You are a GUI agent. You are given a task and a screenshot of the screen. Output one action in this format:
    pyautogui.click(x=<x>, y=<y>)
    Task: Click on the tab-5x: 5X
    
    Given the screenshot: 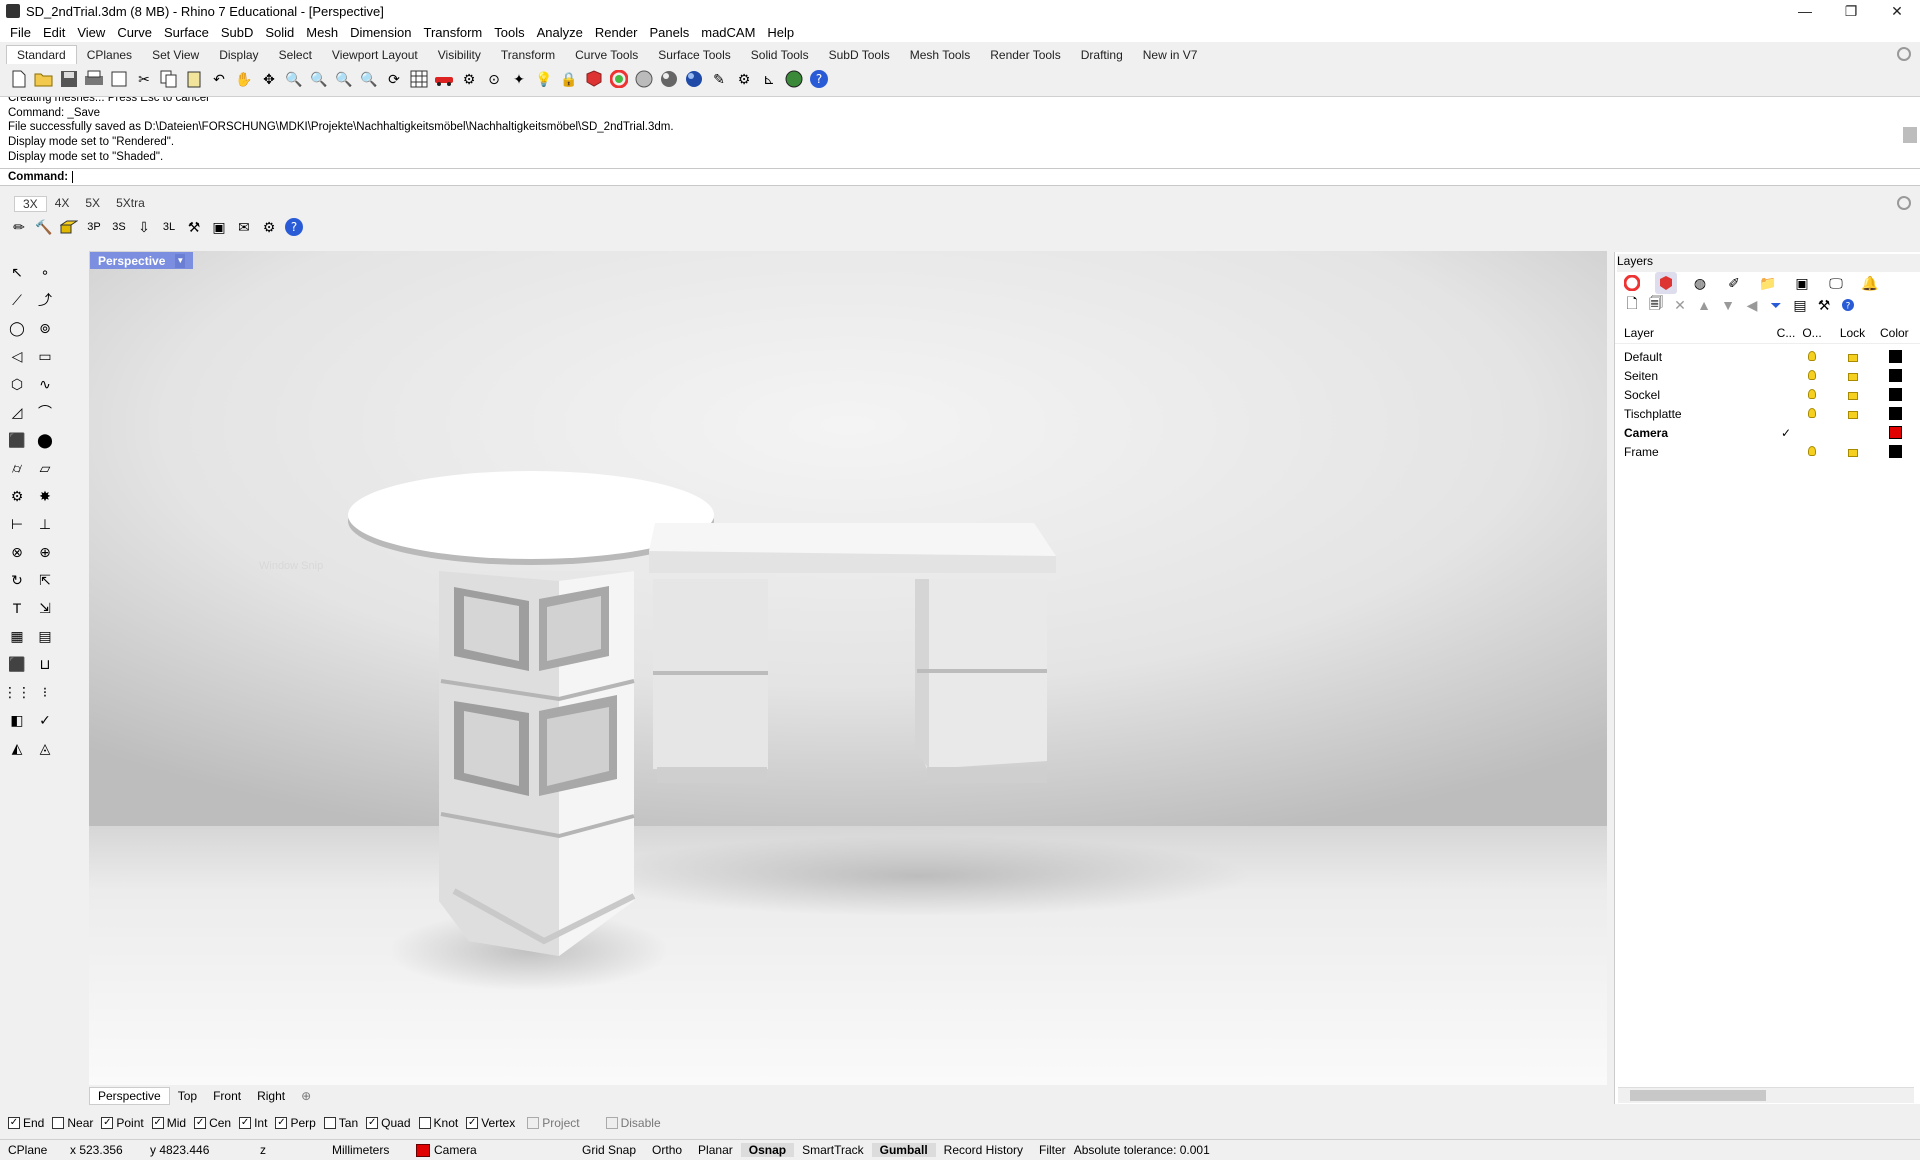 What is the action you would take?
    pyautogui.click(x=92, y=204)
    